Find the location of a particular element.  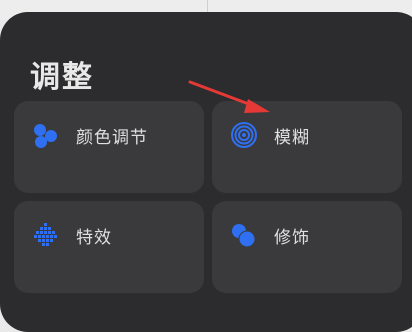

tile-label: 颜色调节 is located at coordinates (112, 138).